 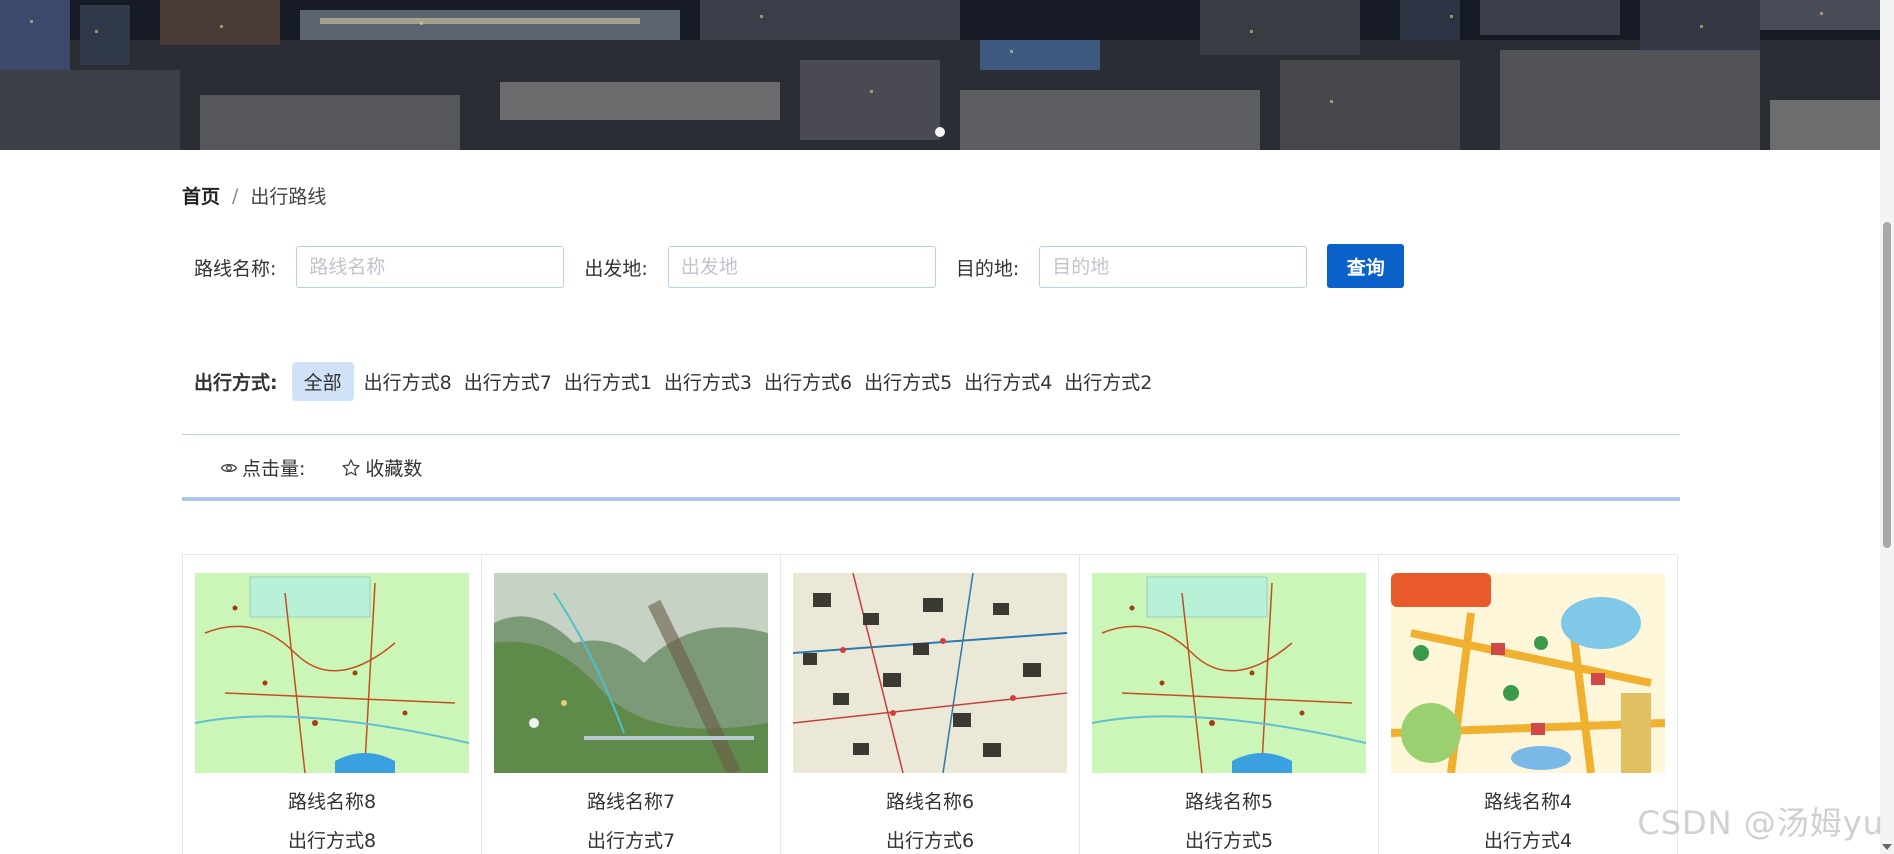 What do you see at coordinates (1528, 841) in the screenshot?
I see `route-travel-mode: 出行方式4` at bounding box center [1528, 841].